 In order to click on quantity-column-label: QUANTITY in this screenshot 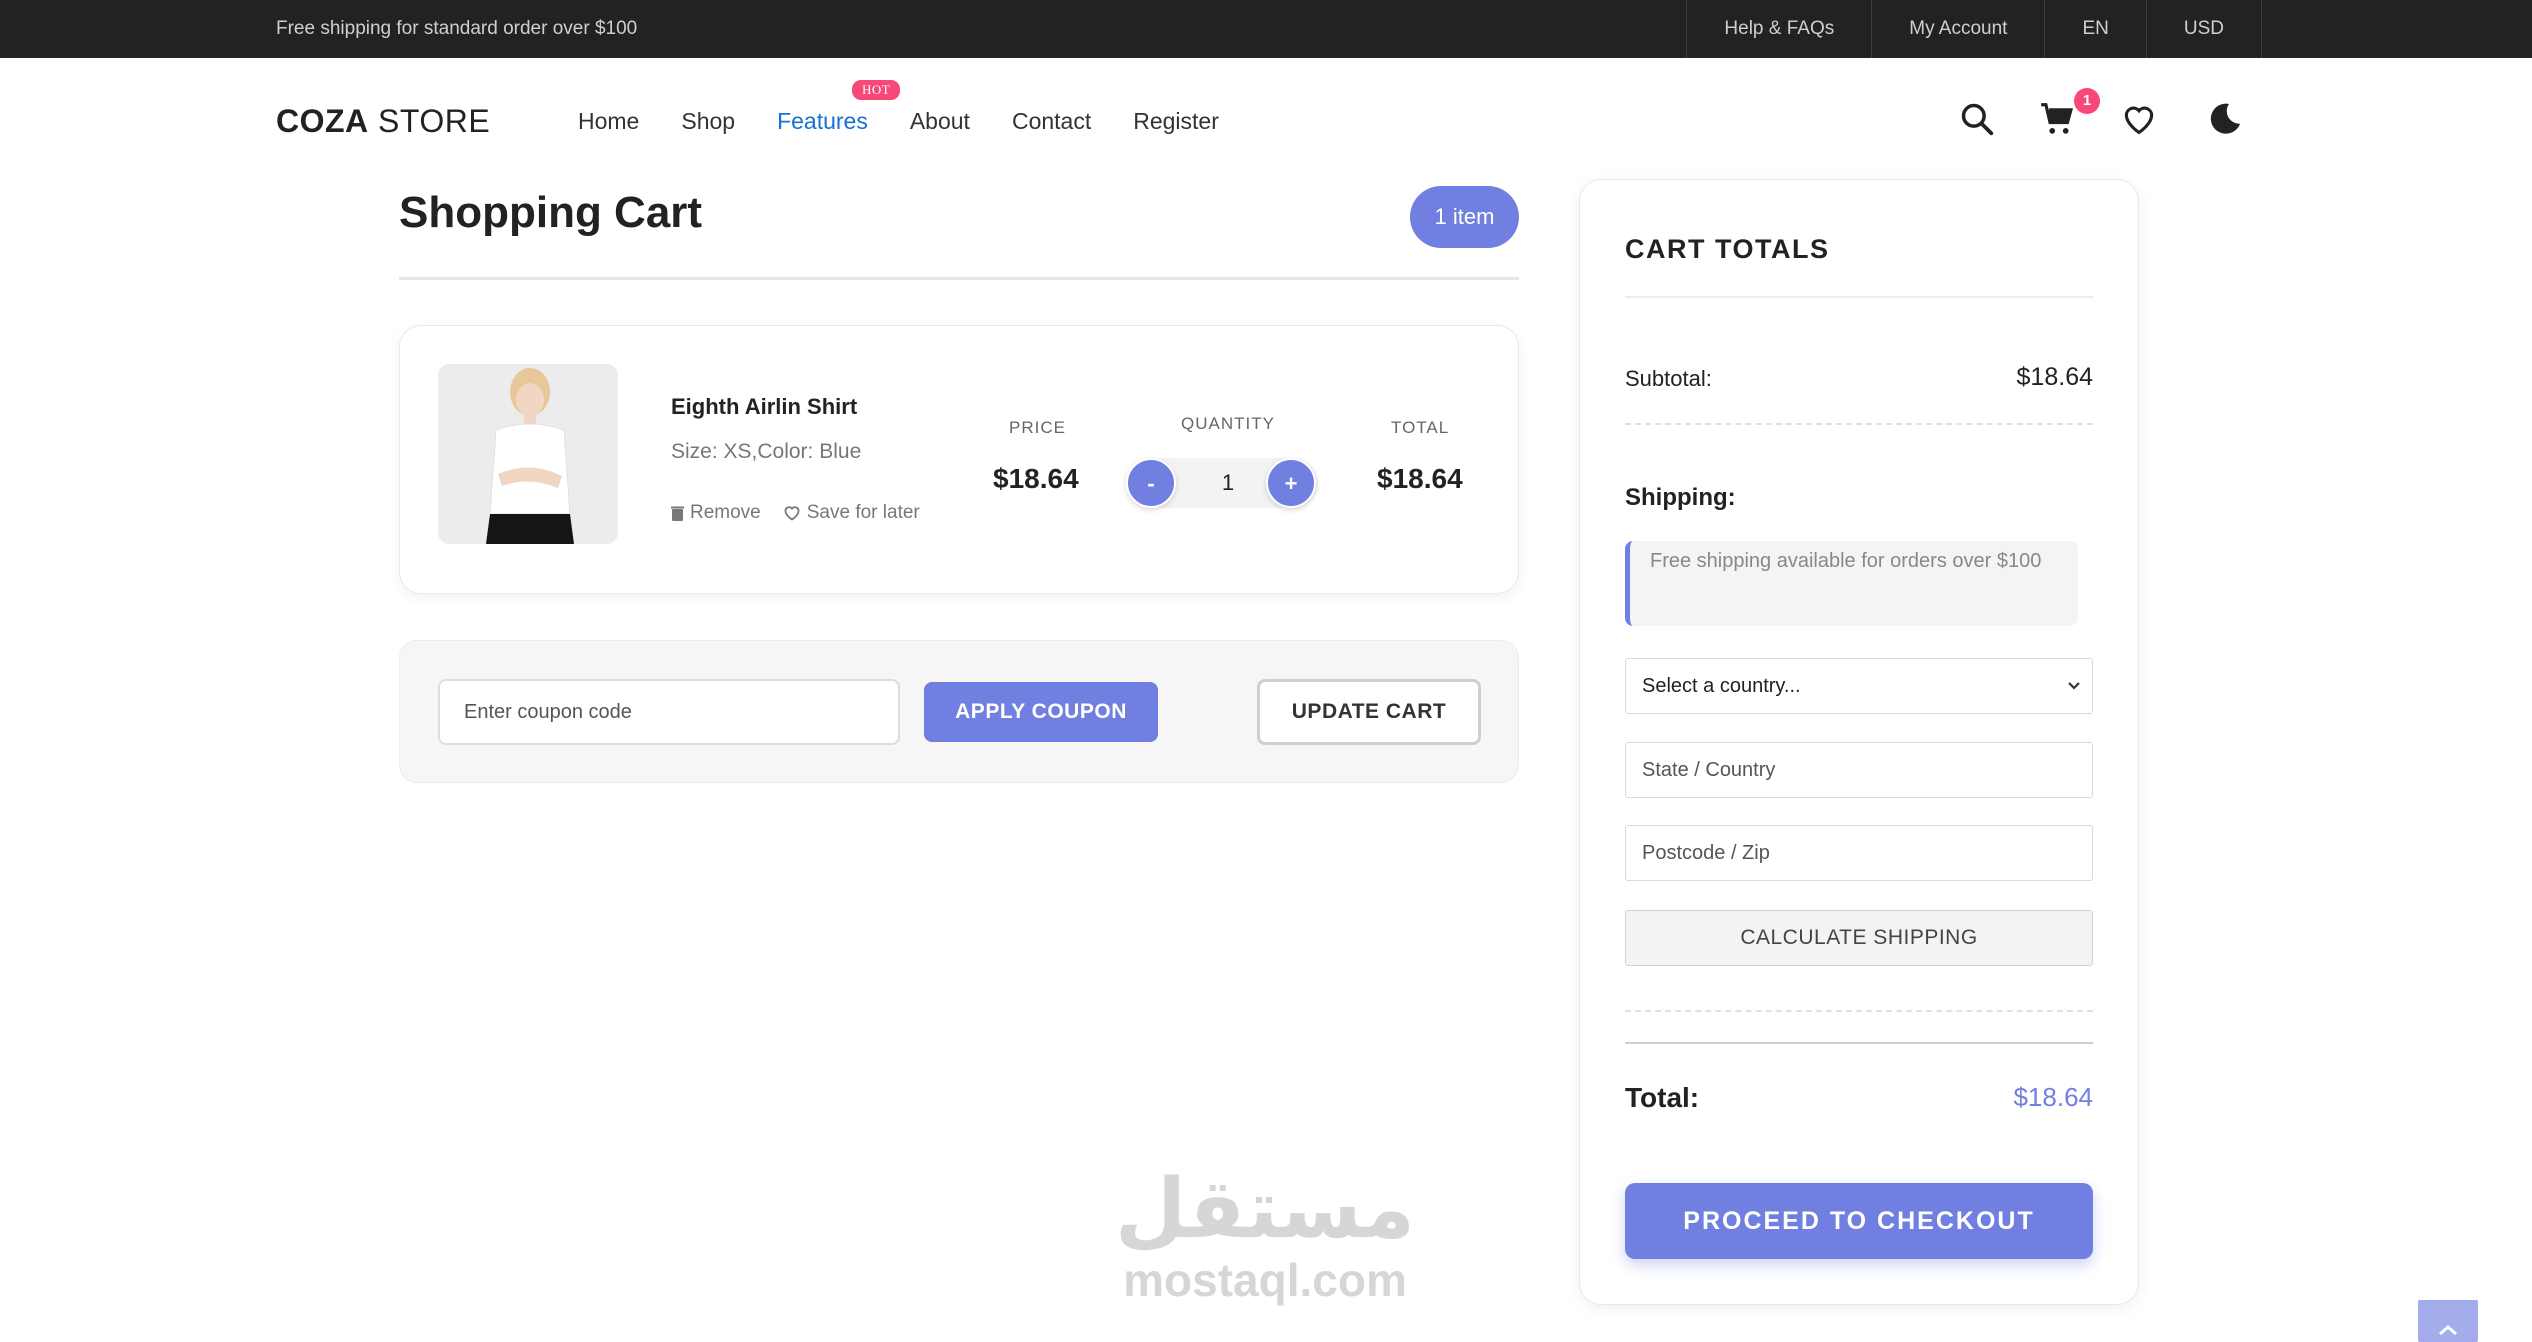, I will do `click(1228, 423)`.